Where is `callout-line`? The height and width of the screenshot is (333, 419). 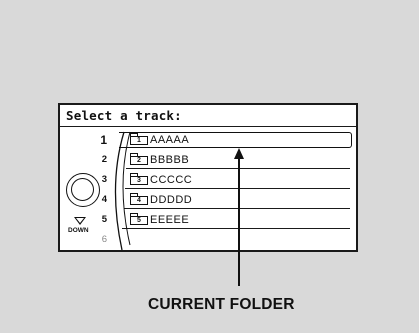 callout-line is located at coordinates (239, 222).